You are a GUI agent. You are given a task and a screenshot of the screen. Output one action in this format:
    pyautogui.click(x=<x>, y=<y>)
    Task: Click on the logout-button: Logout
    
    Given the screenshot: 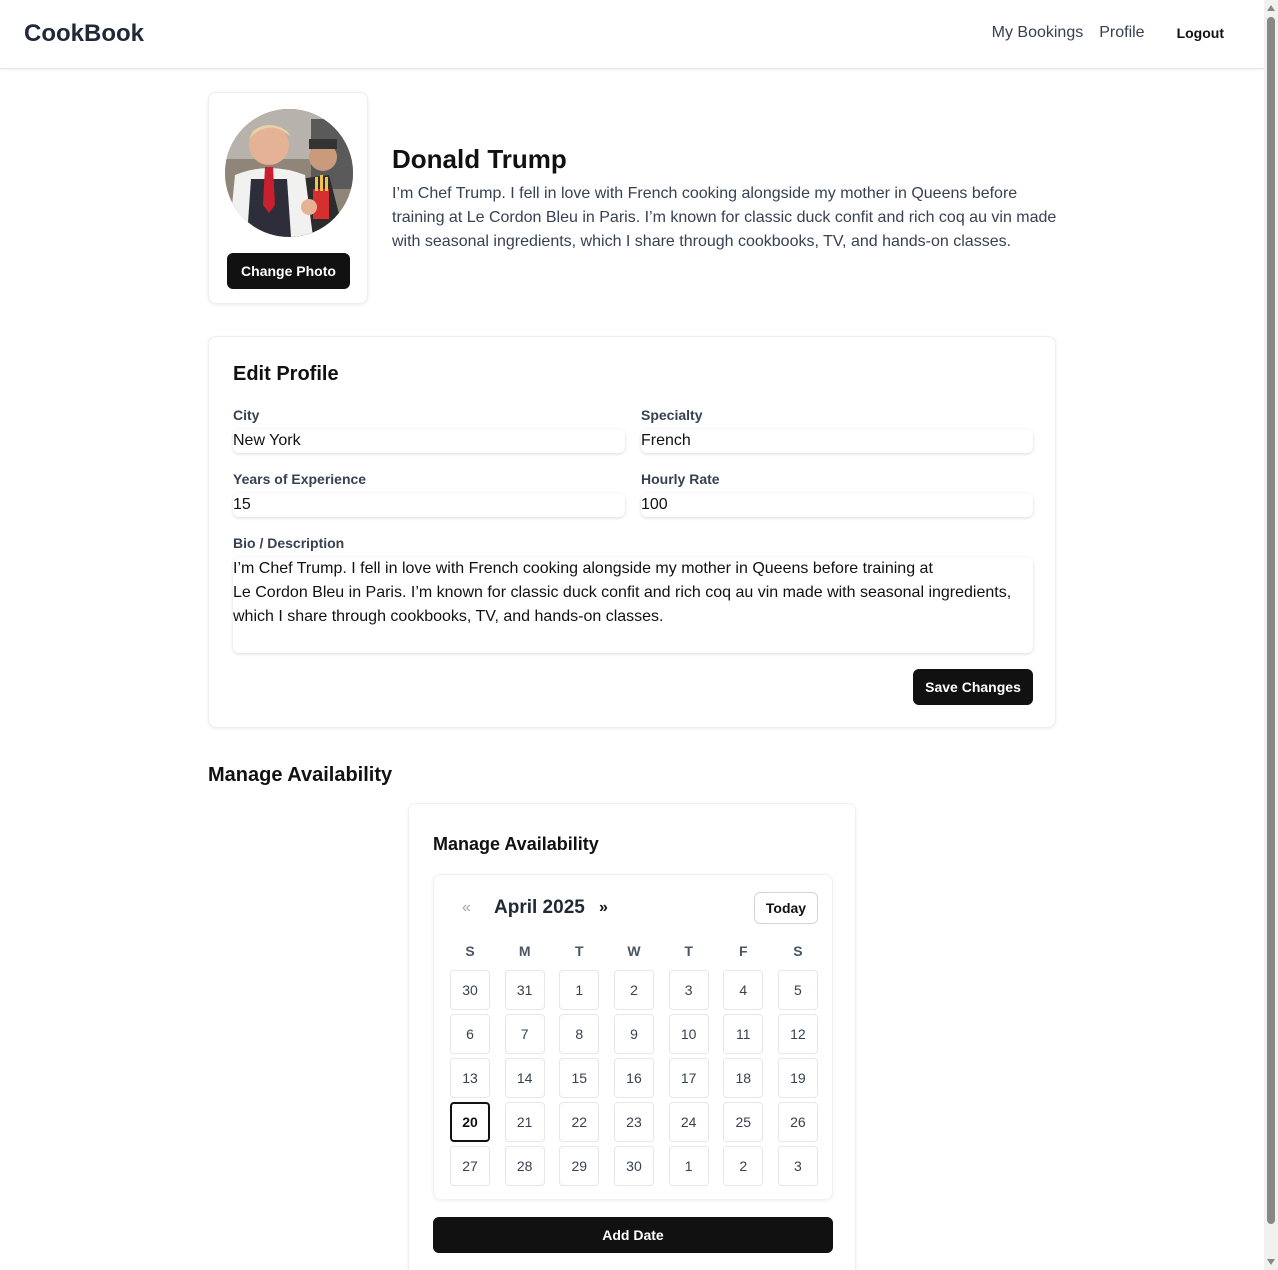 What is the action you would take?
    pyautogui.click(x=1200, y=33)
    